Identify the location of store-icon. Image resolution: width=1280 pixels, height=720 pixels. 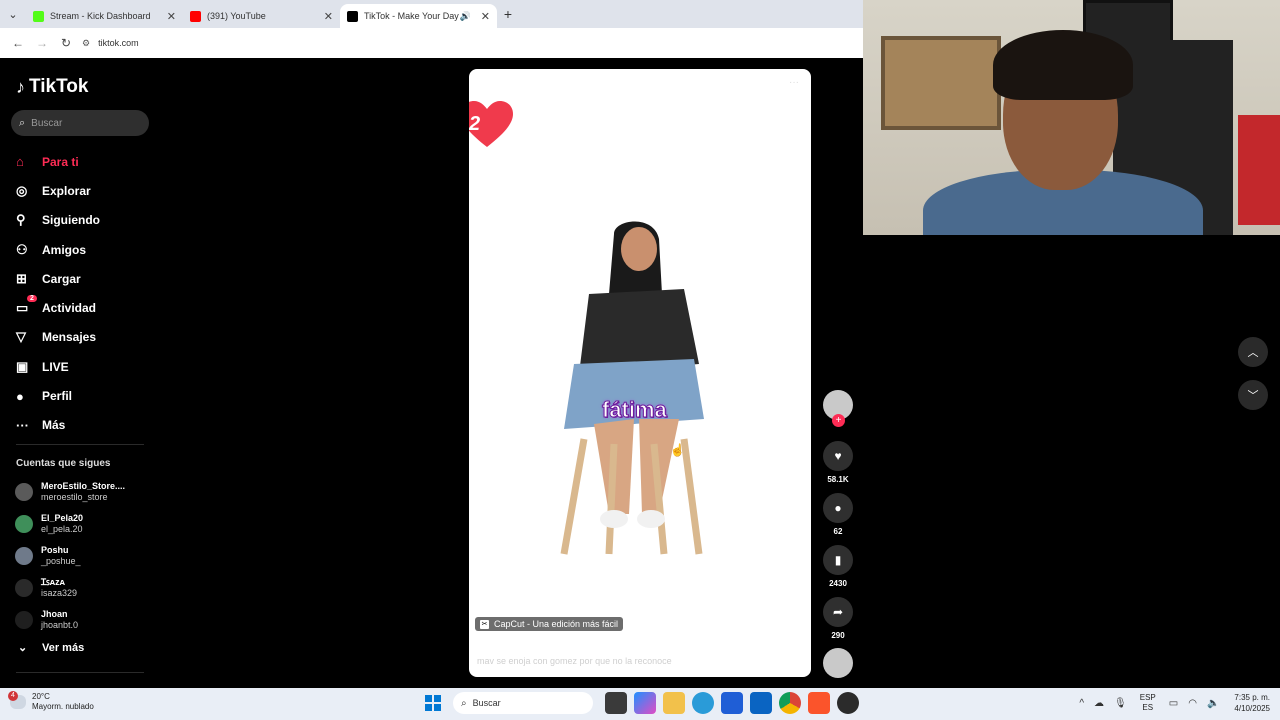
(731, 703).